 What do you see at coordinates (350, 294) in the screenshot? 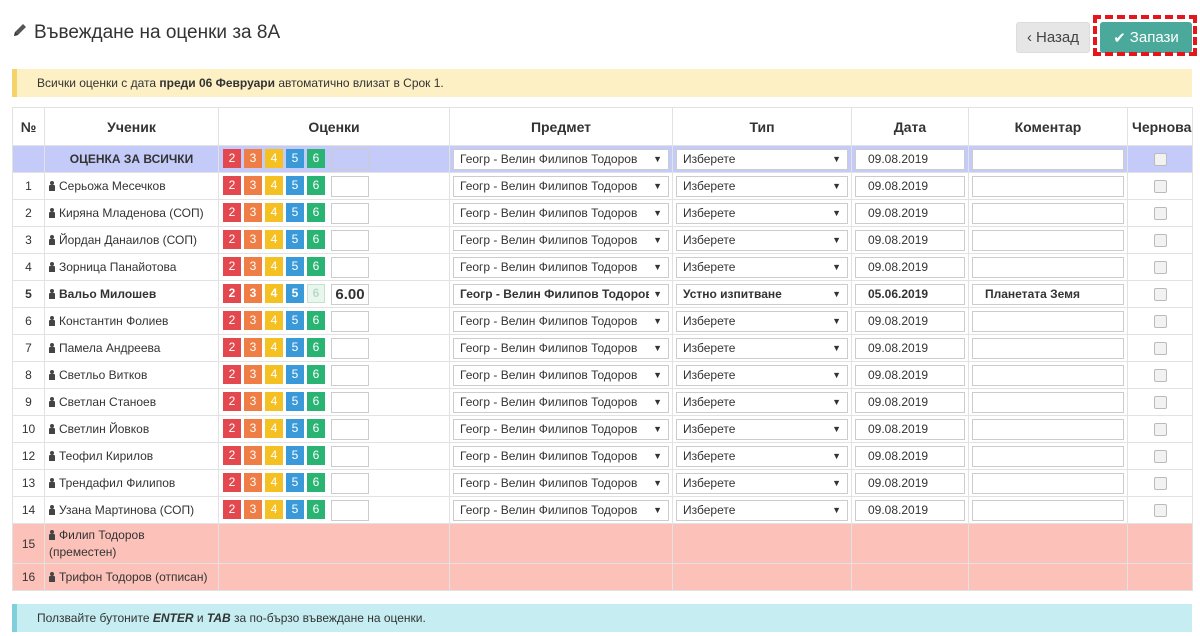
I see `grade-input: 6.00` at bounding box center [350, 294].